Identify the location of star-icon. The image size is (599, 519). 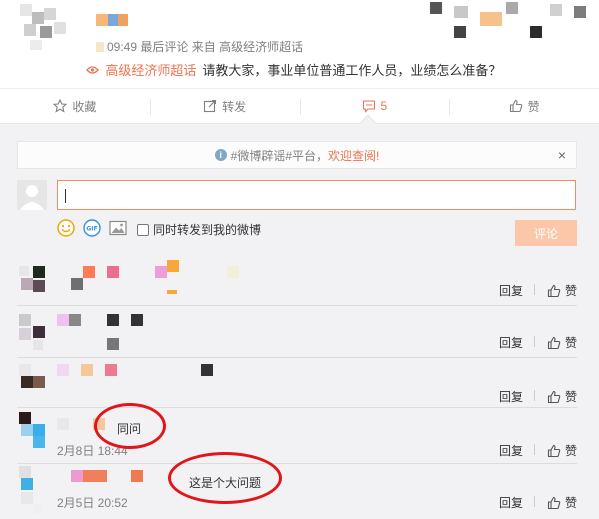
(60, 106).